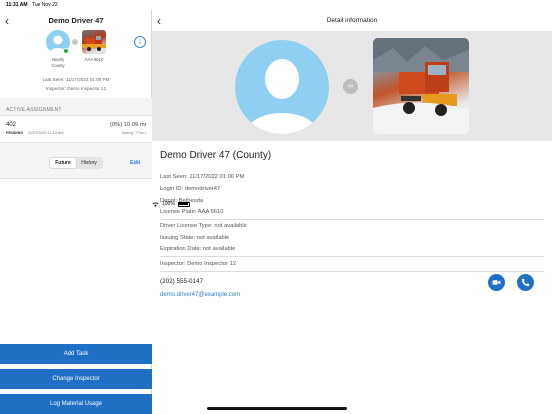 This screenshot has height=414, width=552. What do you see at coordinates (135, 163) in the screenshot?
I see `edit-button: Edit` at bounding box center [135, 163].